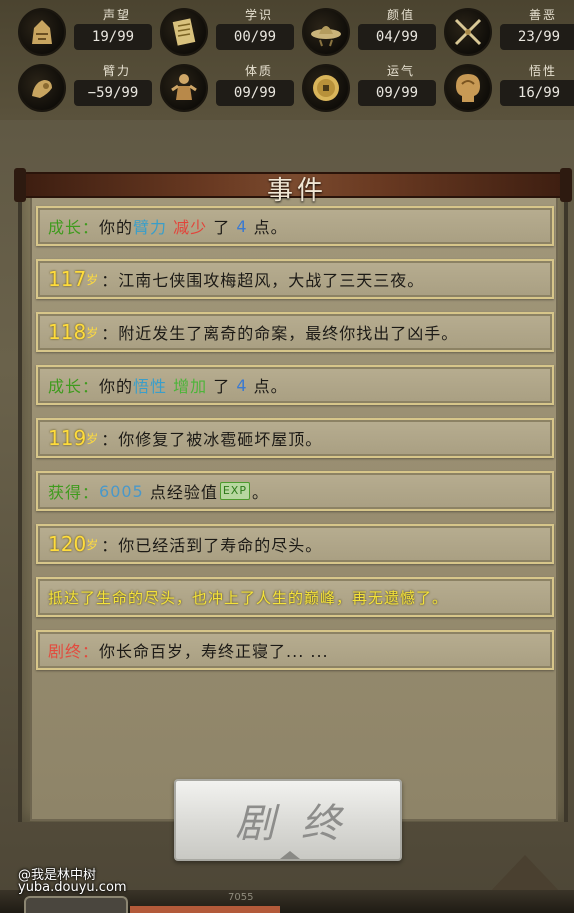 This screenshot has width=574, height=913. I want to click on scroll-icon, so click(184, 32).